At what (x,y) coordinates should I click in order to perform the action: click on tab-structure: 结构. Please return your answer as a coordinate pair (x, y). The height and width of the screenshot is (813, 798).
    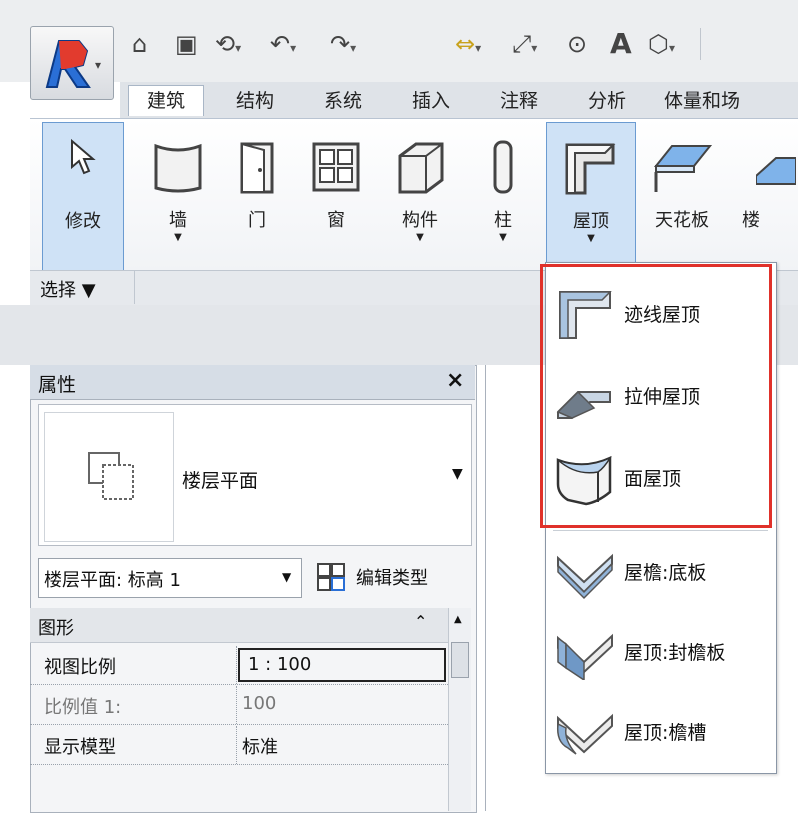
    Looking at the image, I should click on (255, 101).